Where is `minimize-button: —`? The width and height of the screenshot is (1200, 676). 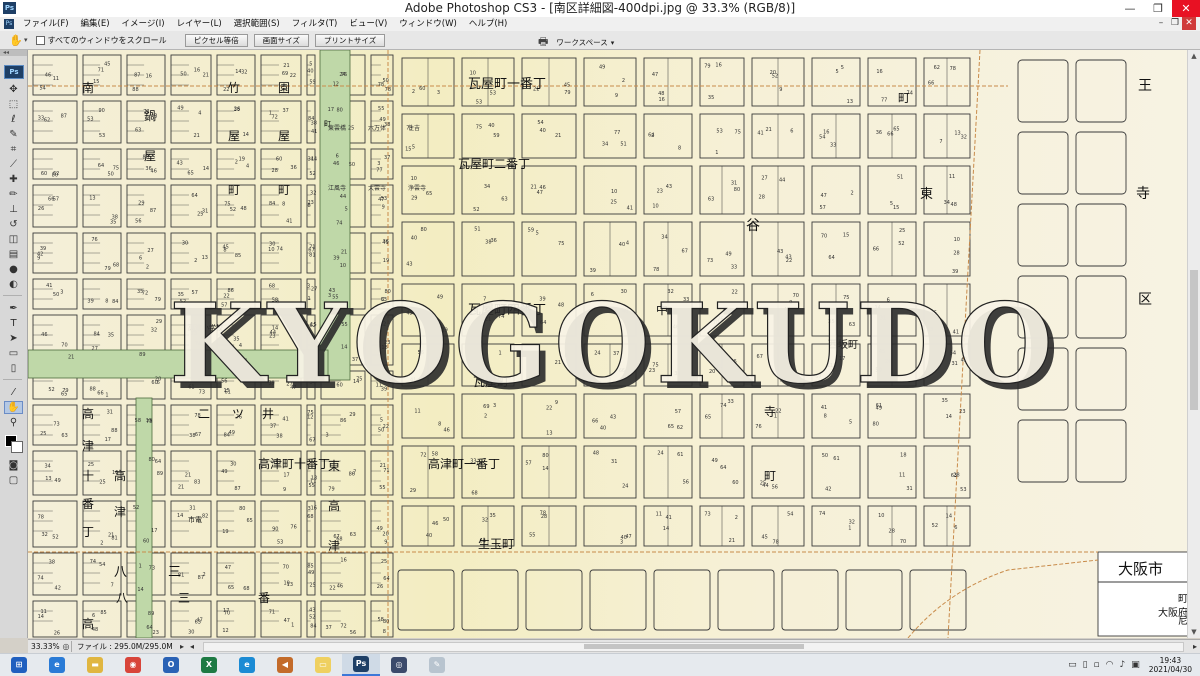 minimize-button: — is located at coordinates (1130, 8).